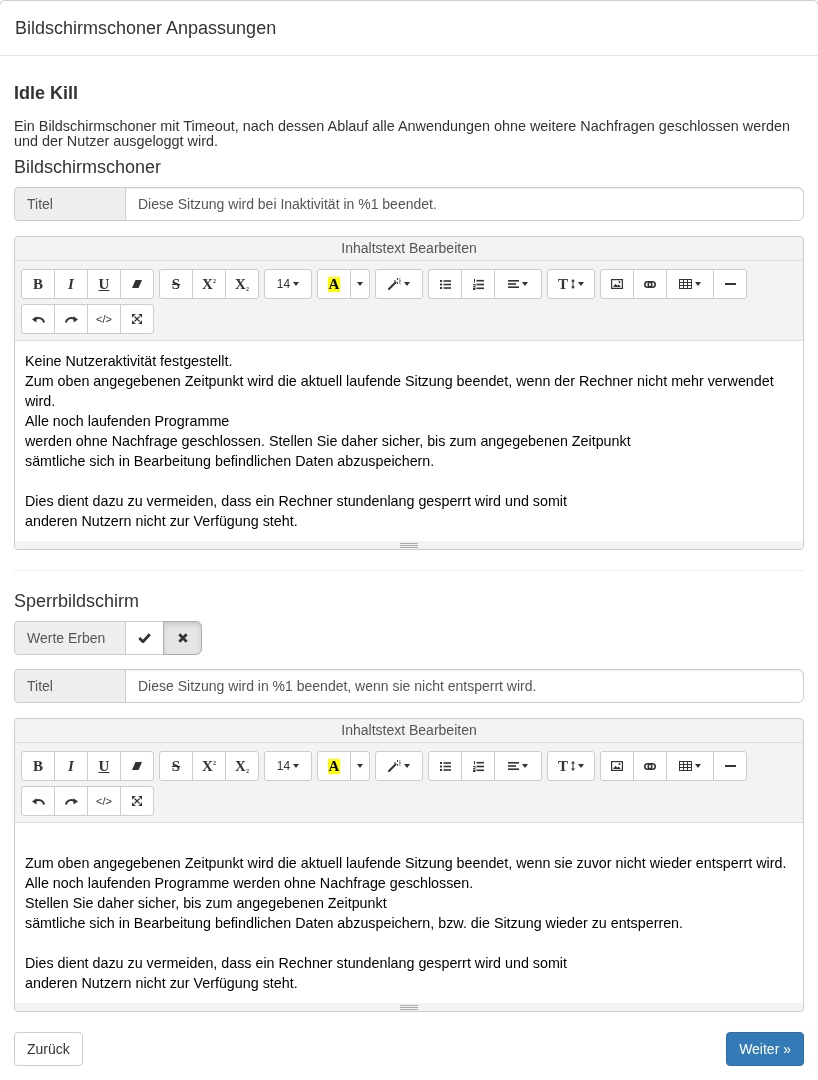  I want to click on redo-icon, so click(71, 801).